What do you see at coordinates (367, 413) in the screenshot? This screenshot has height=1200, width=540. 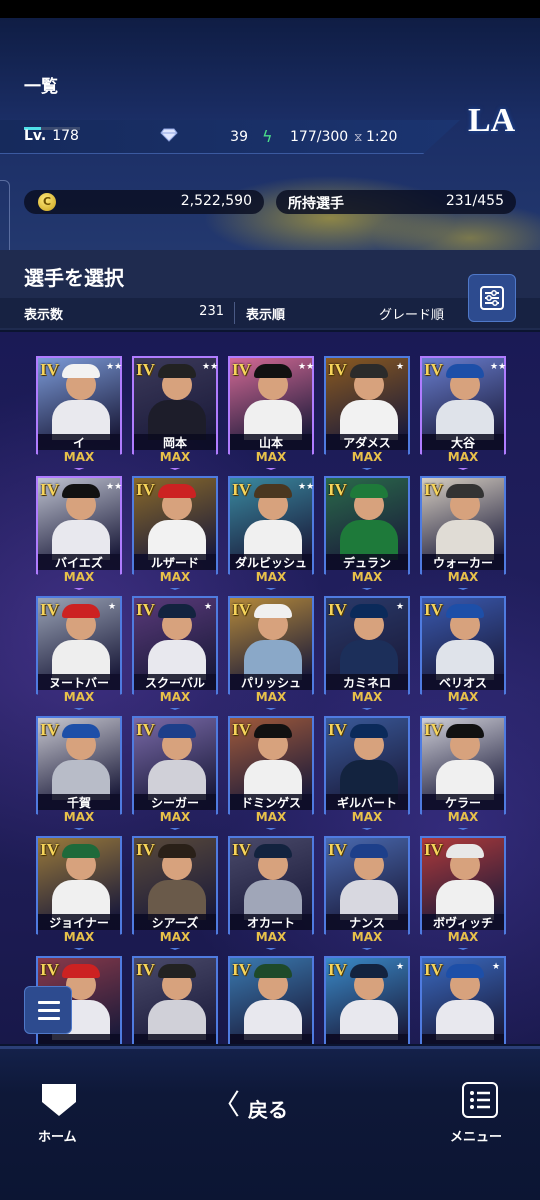 I see `player-card: IV ★ アダメス MAX` at bounding box center [367, 413].